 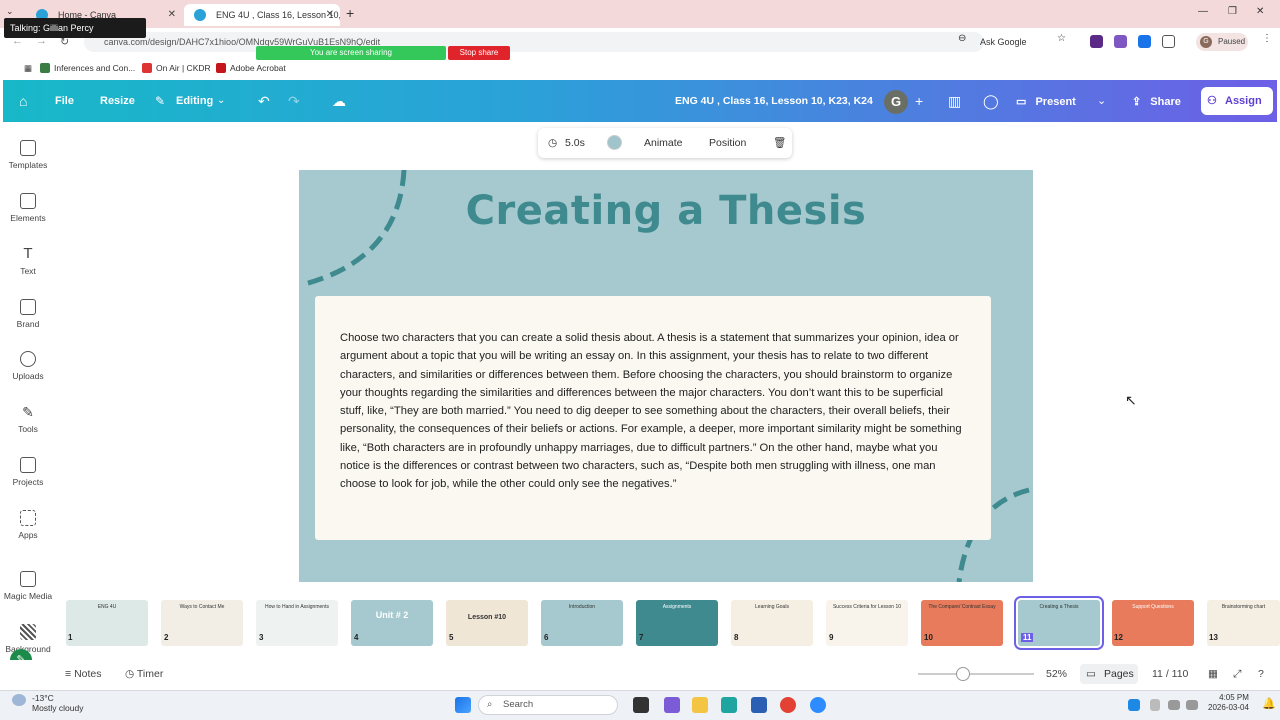 What do you see at coordinates (264, 101) in the screenshot?
I see `undo-icon: ↶` at bounding box center [264, 101].